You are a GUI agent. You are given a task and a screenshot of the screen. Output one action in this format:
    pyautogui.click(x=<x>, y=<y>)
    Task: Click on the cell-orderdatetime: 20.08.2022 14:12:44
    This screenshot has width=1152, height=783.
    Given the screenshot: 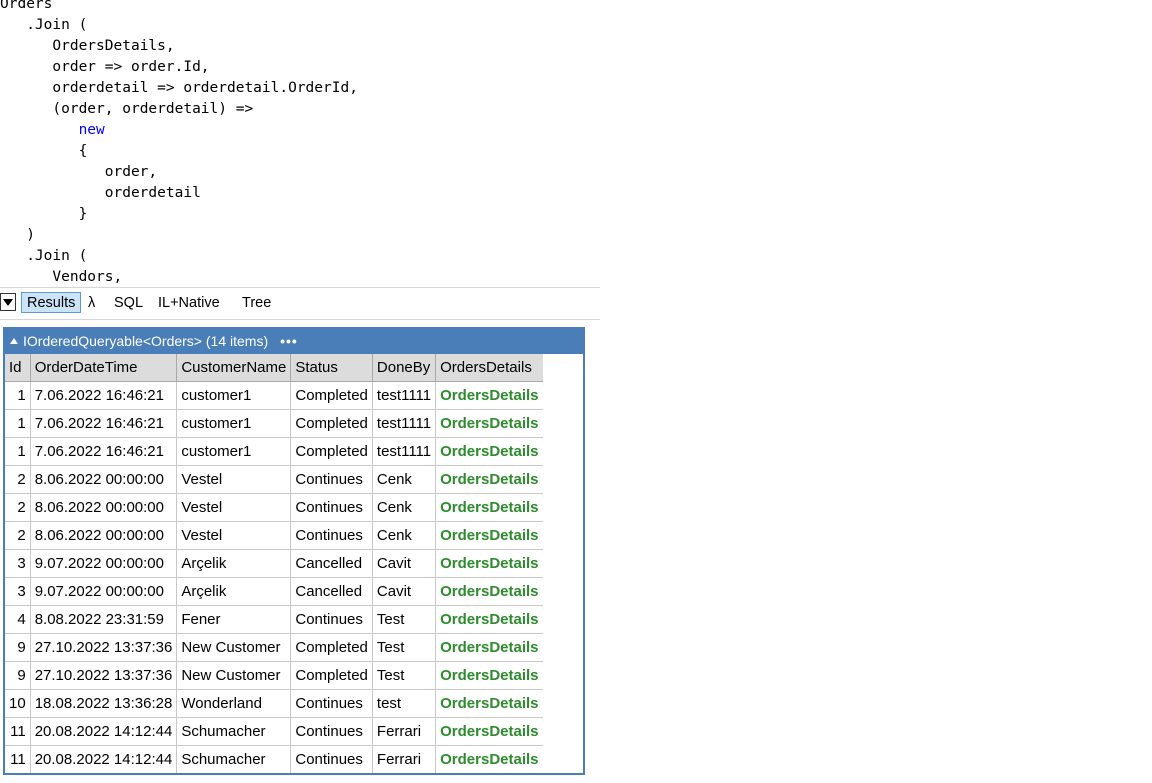 What is the action you would take?
    pyautogui.click(x=104, y=759)
    